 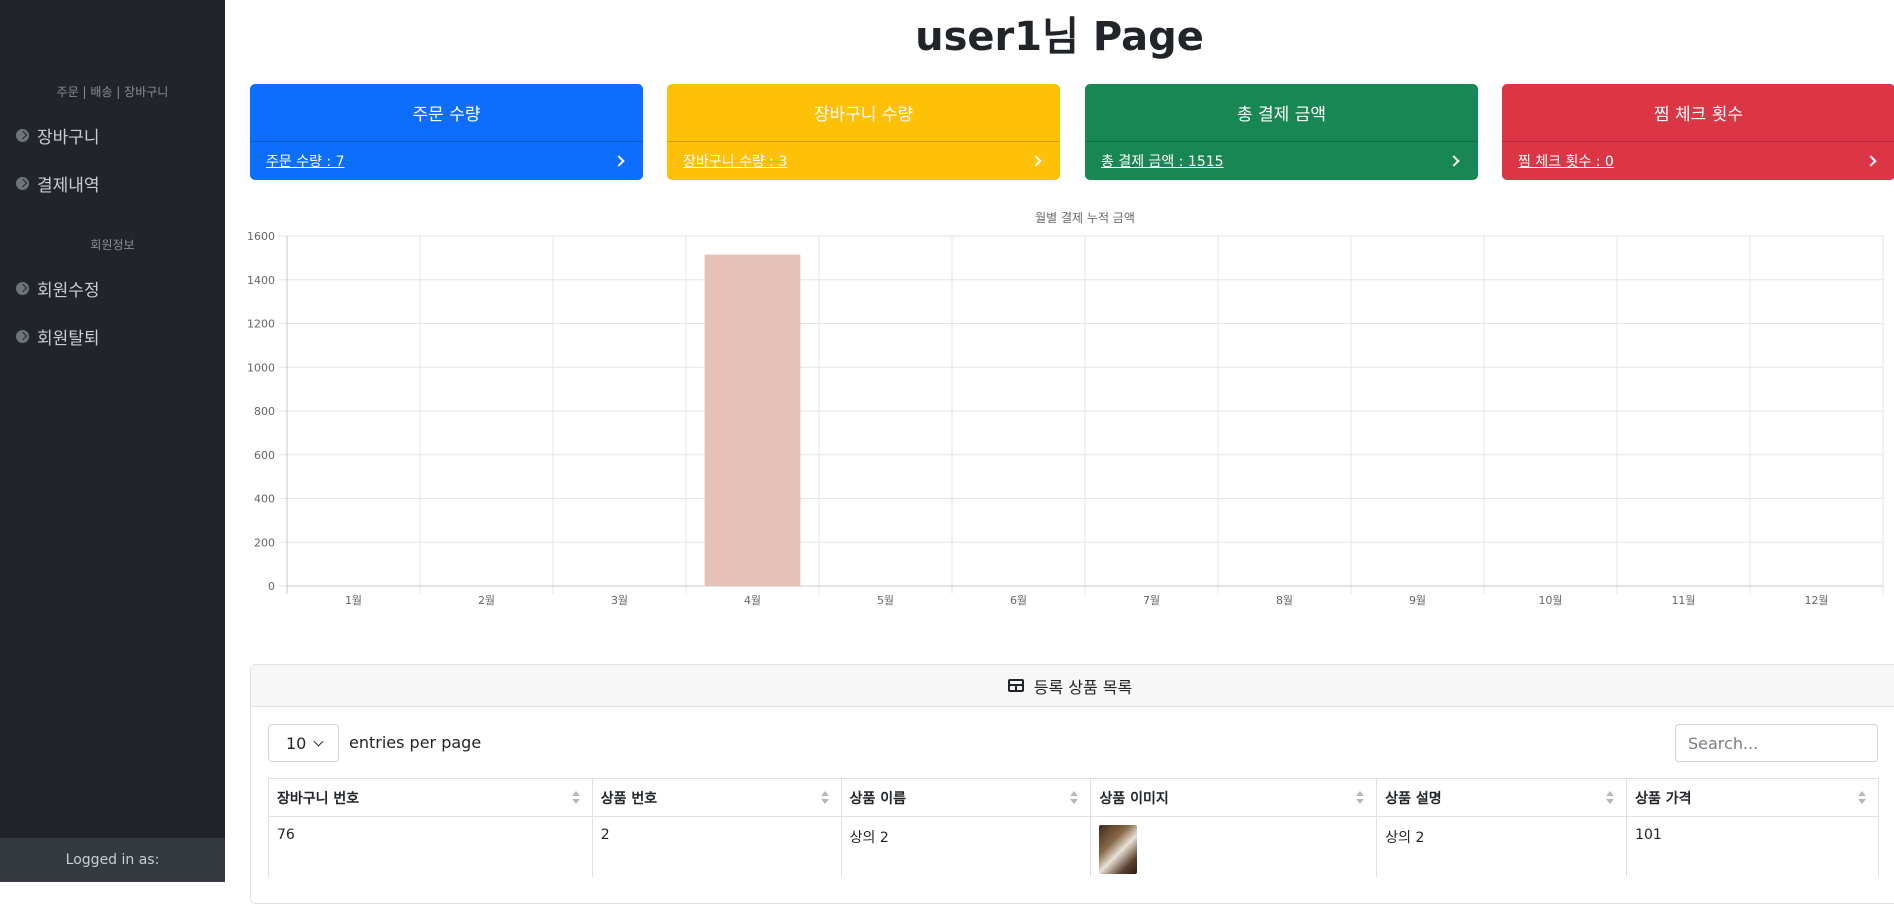 I want to click on x-tick-label: 11월, so click(x=1683, y=600).